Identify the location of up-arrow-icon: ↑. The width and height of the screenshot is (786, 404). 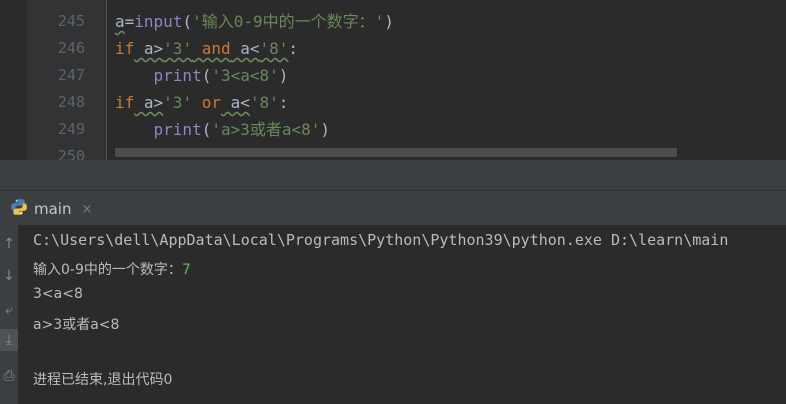
(9, 244).